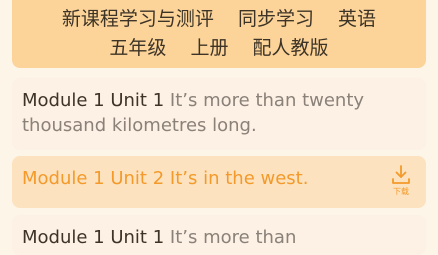 The image size is (438, 255). I want to click on grade-name: 五年级, so click(138, 48).